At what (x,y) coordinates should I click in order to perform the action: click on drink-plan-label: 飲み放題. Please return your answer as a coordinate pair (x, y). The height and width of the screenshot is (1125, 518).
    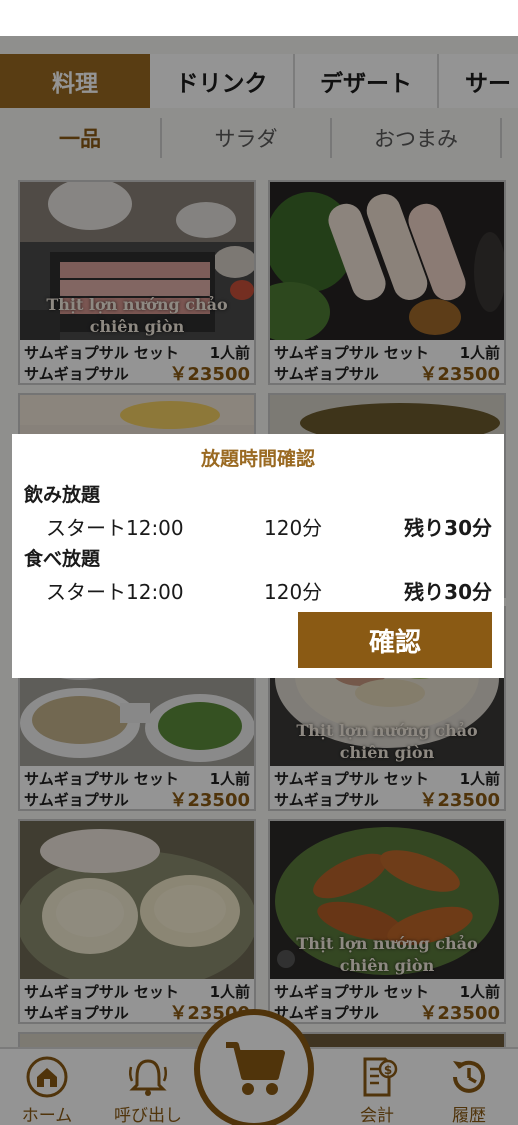
    Looking at the image, I should click on (62, 495).